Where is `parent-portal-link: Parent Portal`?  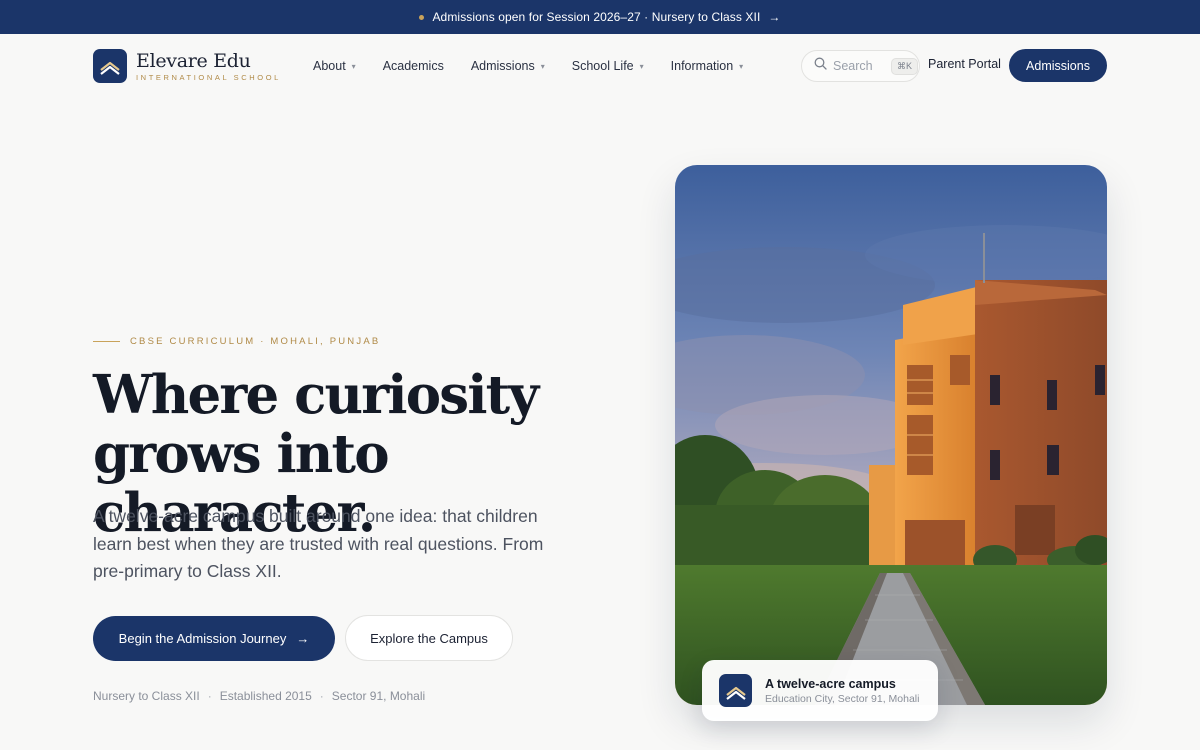
parent-portal-link: Parent Portal is located at coordinates (964, 64).